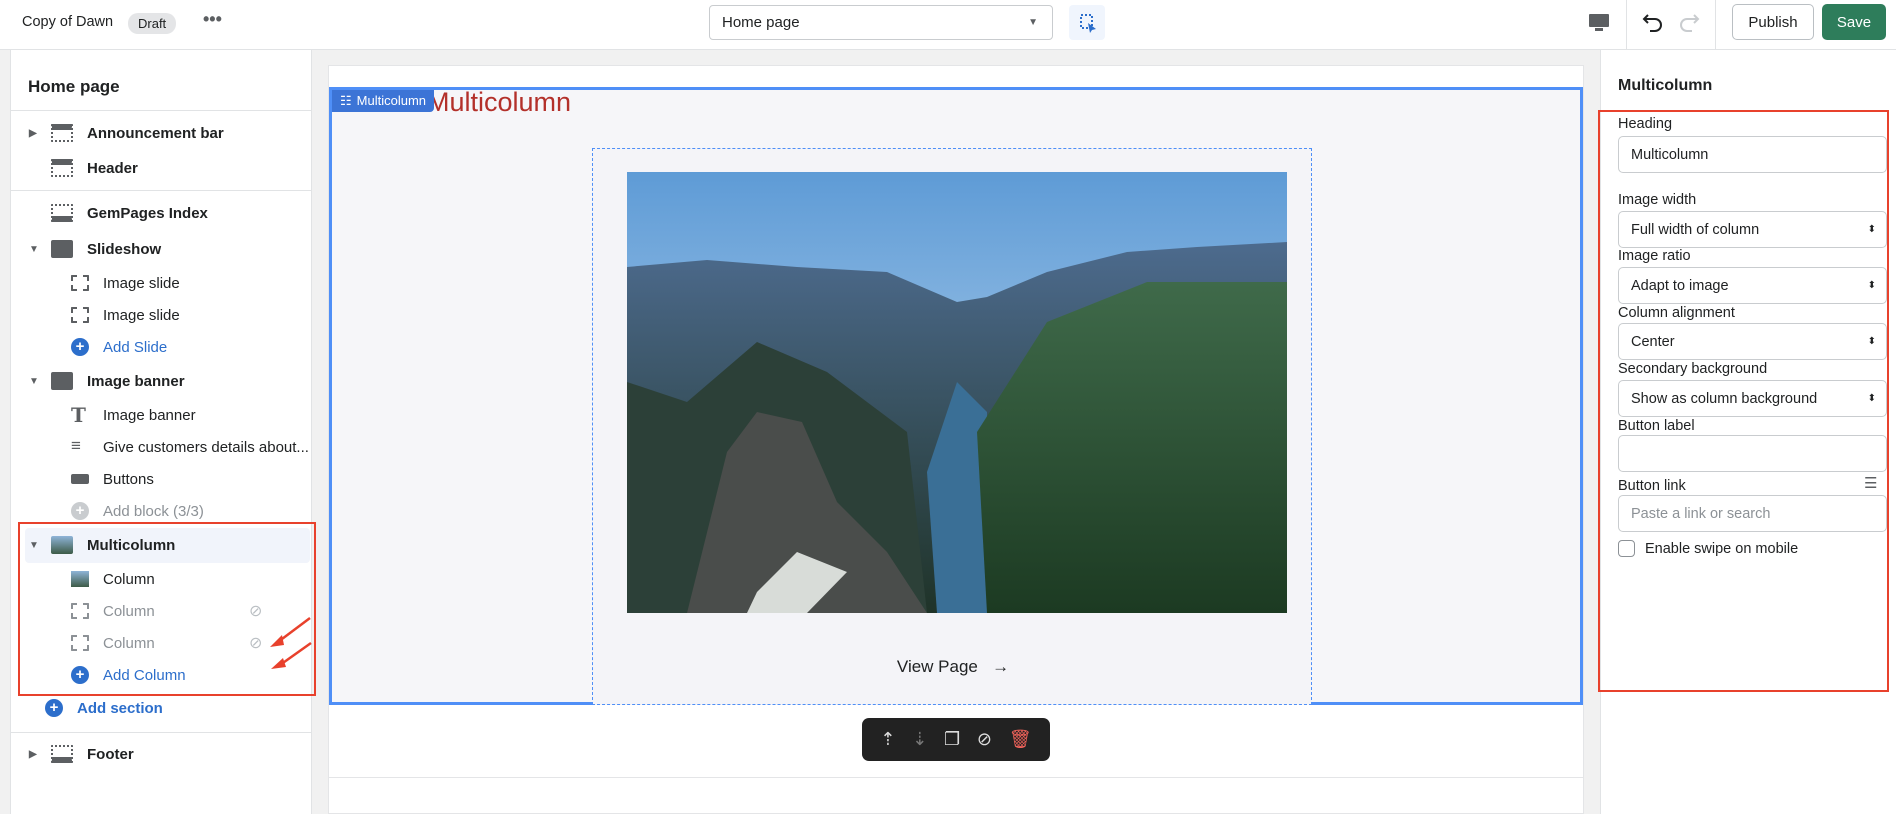 The width and height of the screenshot is (1896, 814). What do you see at coordinates (124, 249) in the screenshot?
I see `item-label: Slideshow` at bounding box center [124, 249].